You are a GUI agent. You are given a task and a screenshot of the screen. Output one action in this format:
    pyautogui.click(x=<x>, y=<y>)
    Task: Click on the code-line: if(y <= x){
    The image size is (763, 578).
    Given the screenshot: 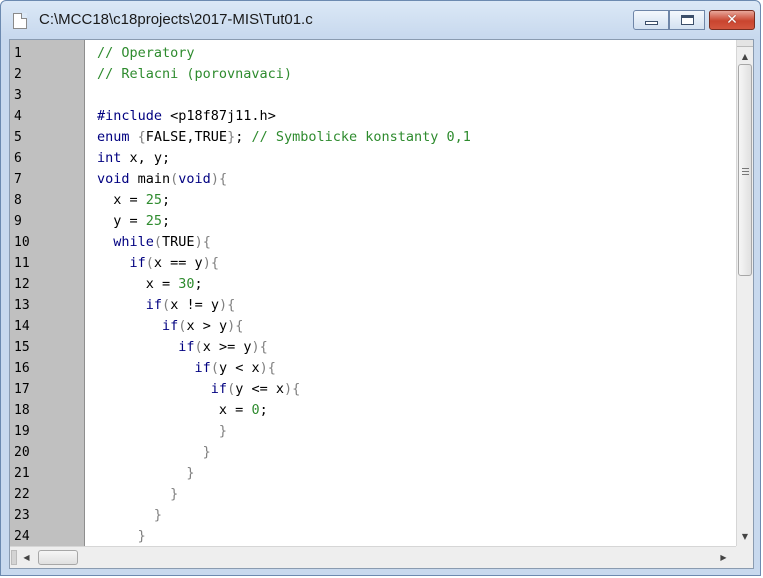 What is the action you would take?
    pyautogui.click(x=198, y=389)
    